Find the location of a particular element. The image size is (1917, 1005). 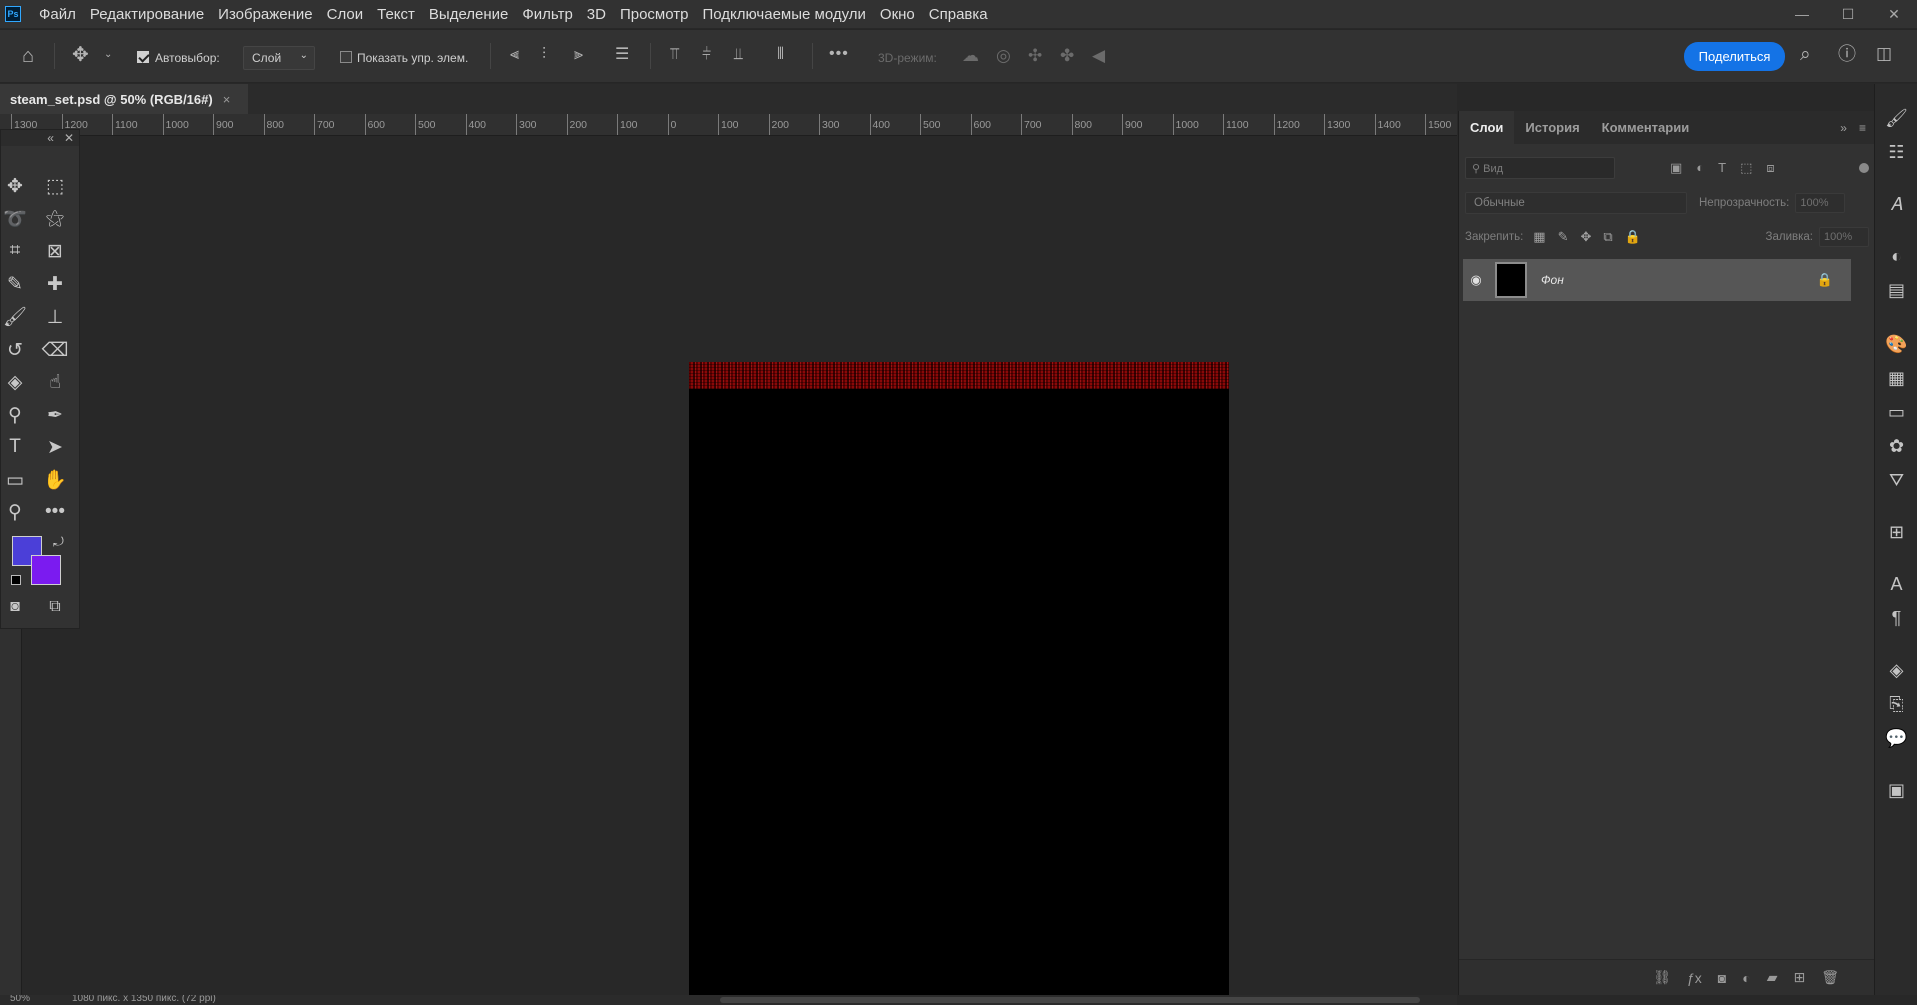

filter-pixel-icon: ▣ is located at coordinates (1676, 168).